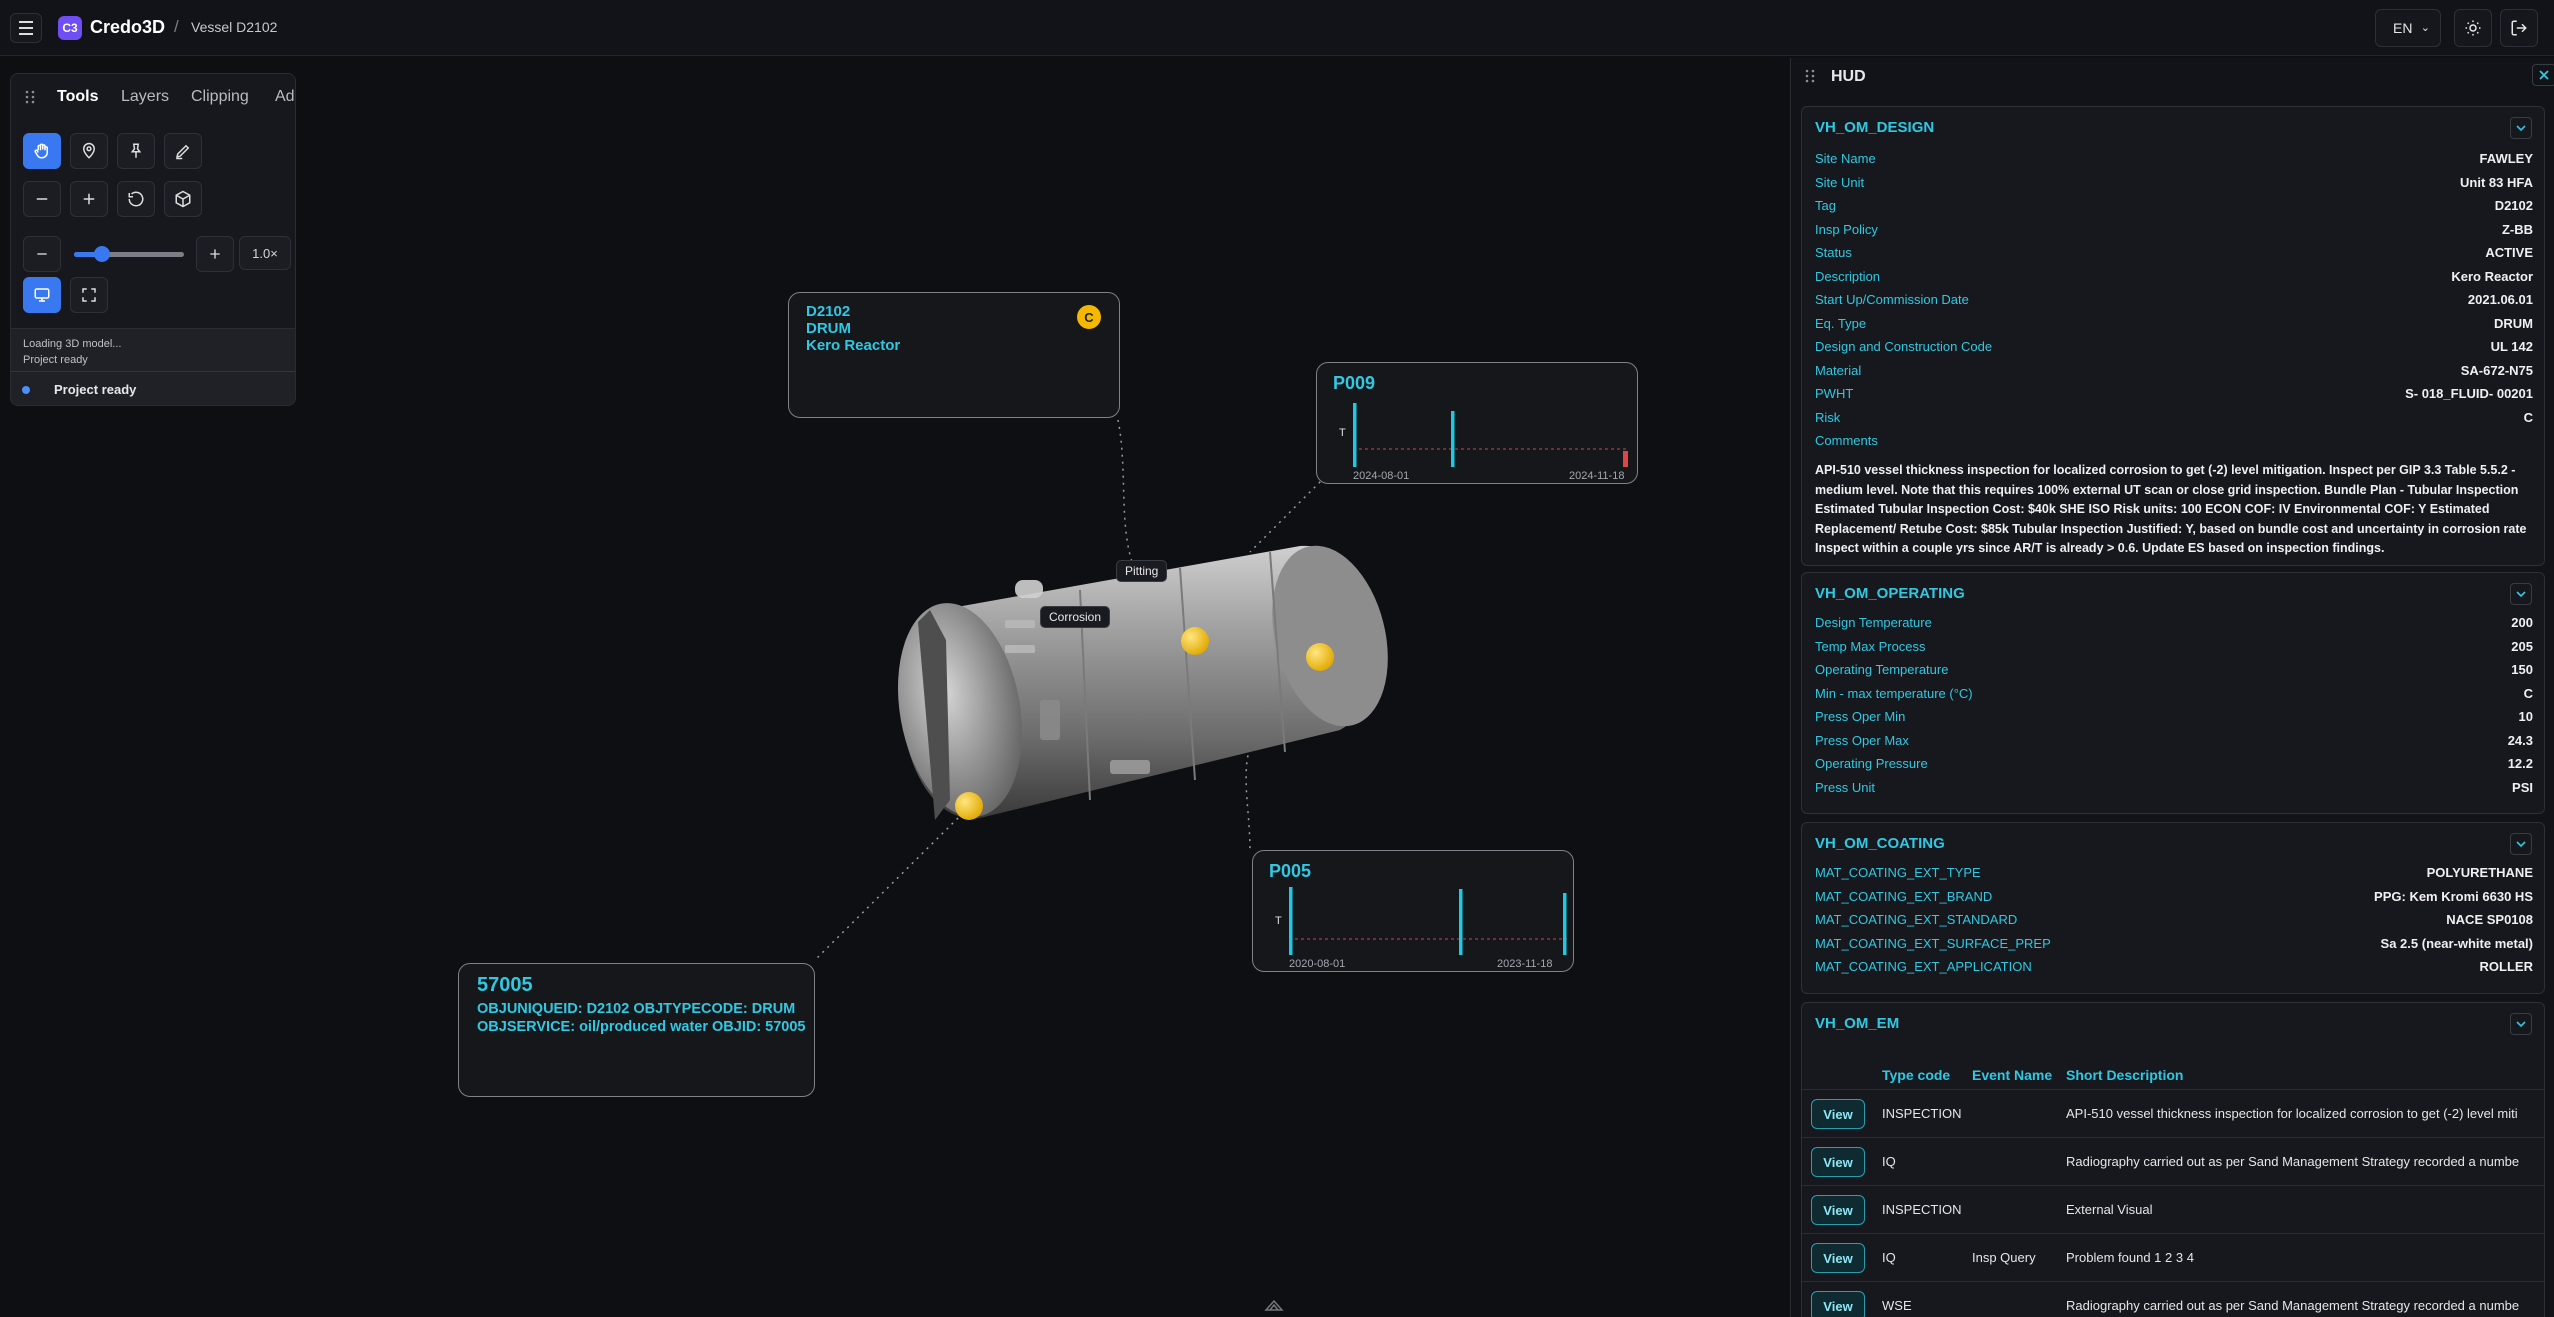 This screenshot has height=1317, width=2554. What do you see at coordinates (2473, 28) in the screenshot?
I see `theme-toggle-button` at bounding box center [2473, 28].